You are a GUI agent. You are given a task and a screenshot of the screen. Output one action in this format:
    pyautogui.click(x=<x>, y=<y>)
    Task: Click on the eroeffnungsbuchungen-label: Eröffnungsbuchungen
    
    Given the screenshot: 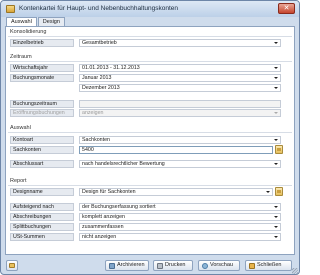 What is the action you would take?
    pyautogui.click(x=42, y=113)
    